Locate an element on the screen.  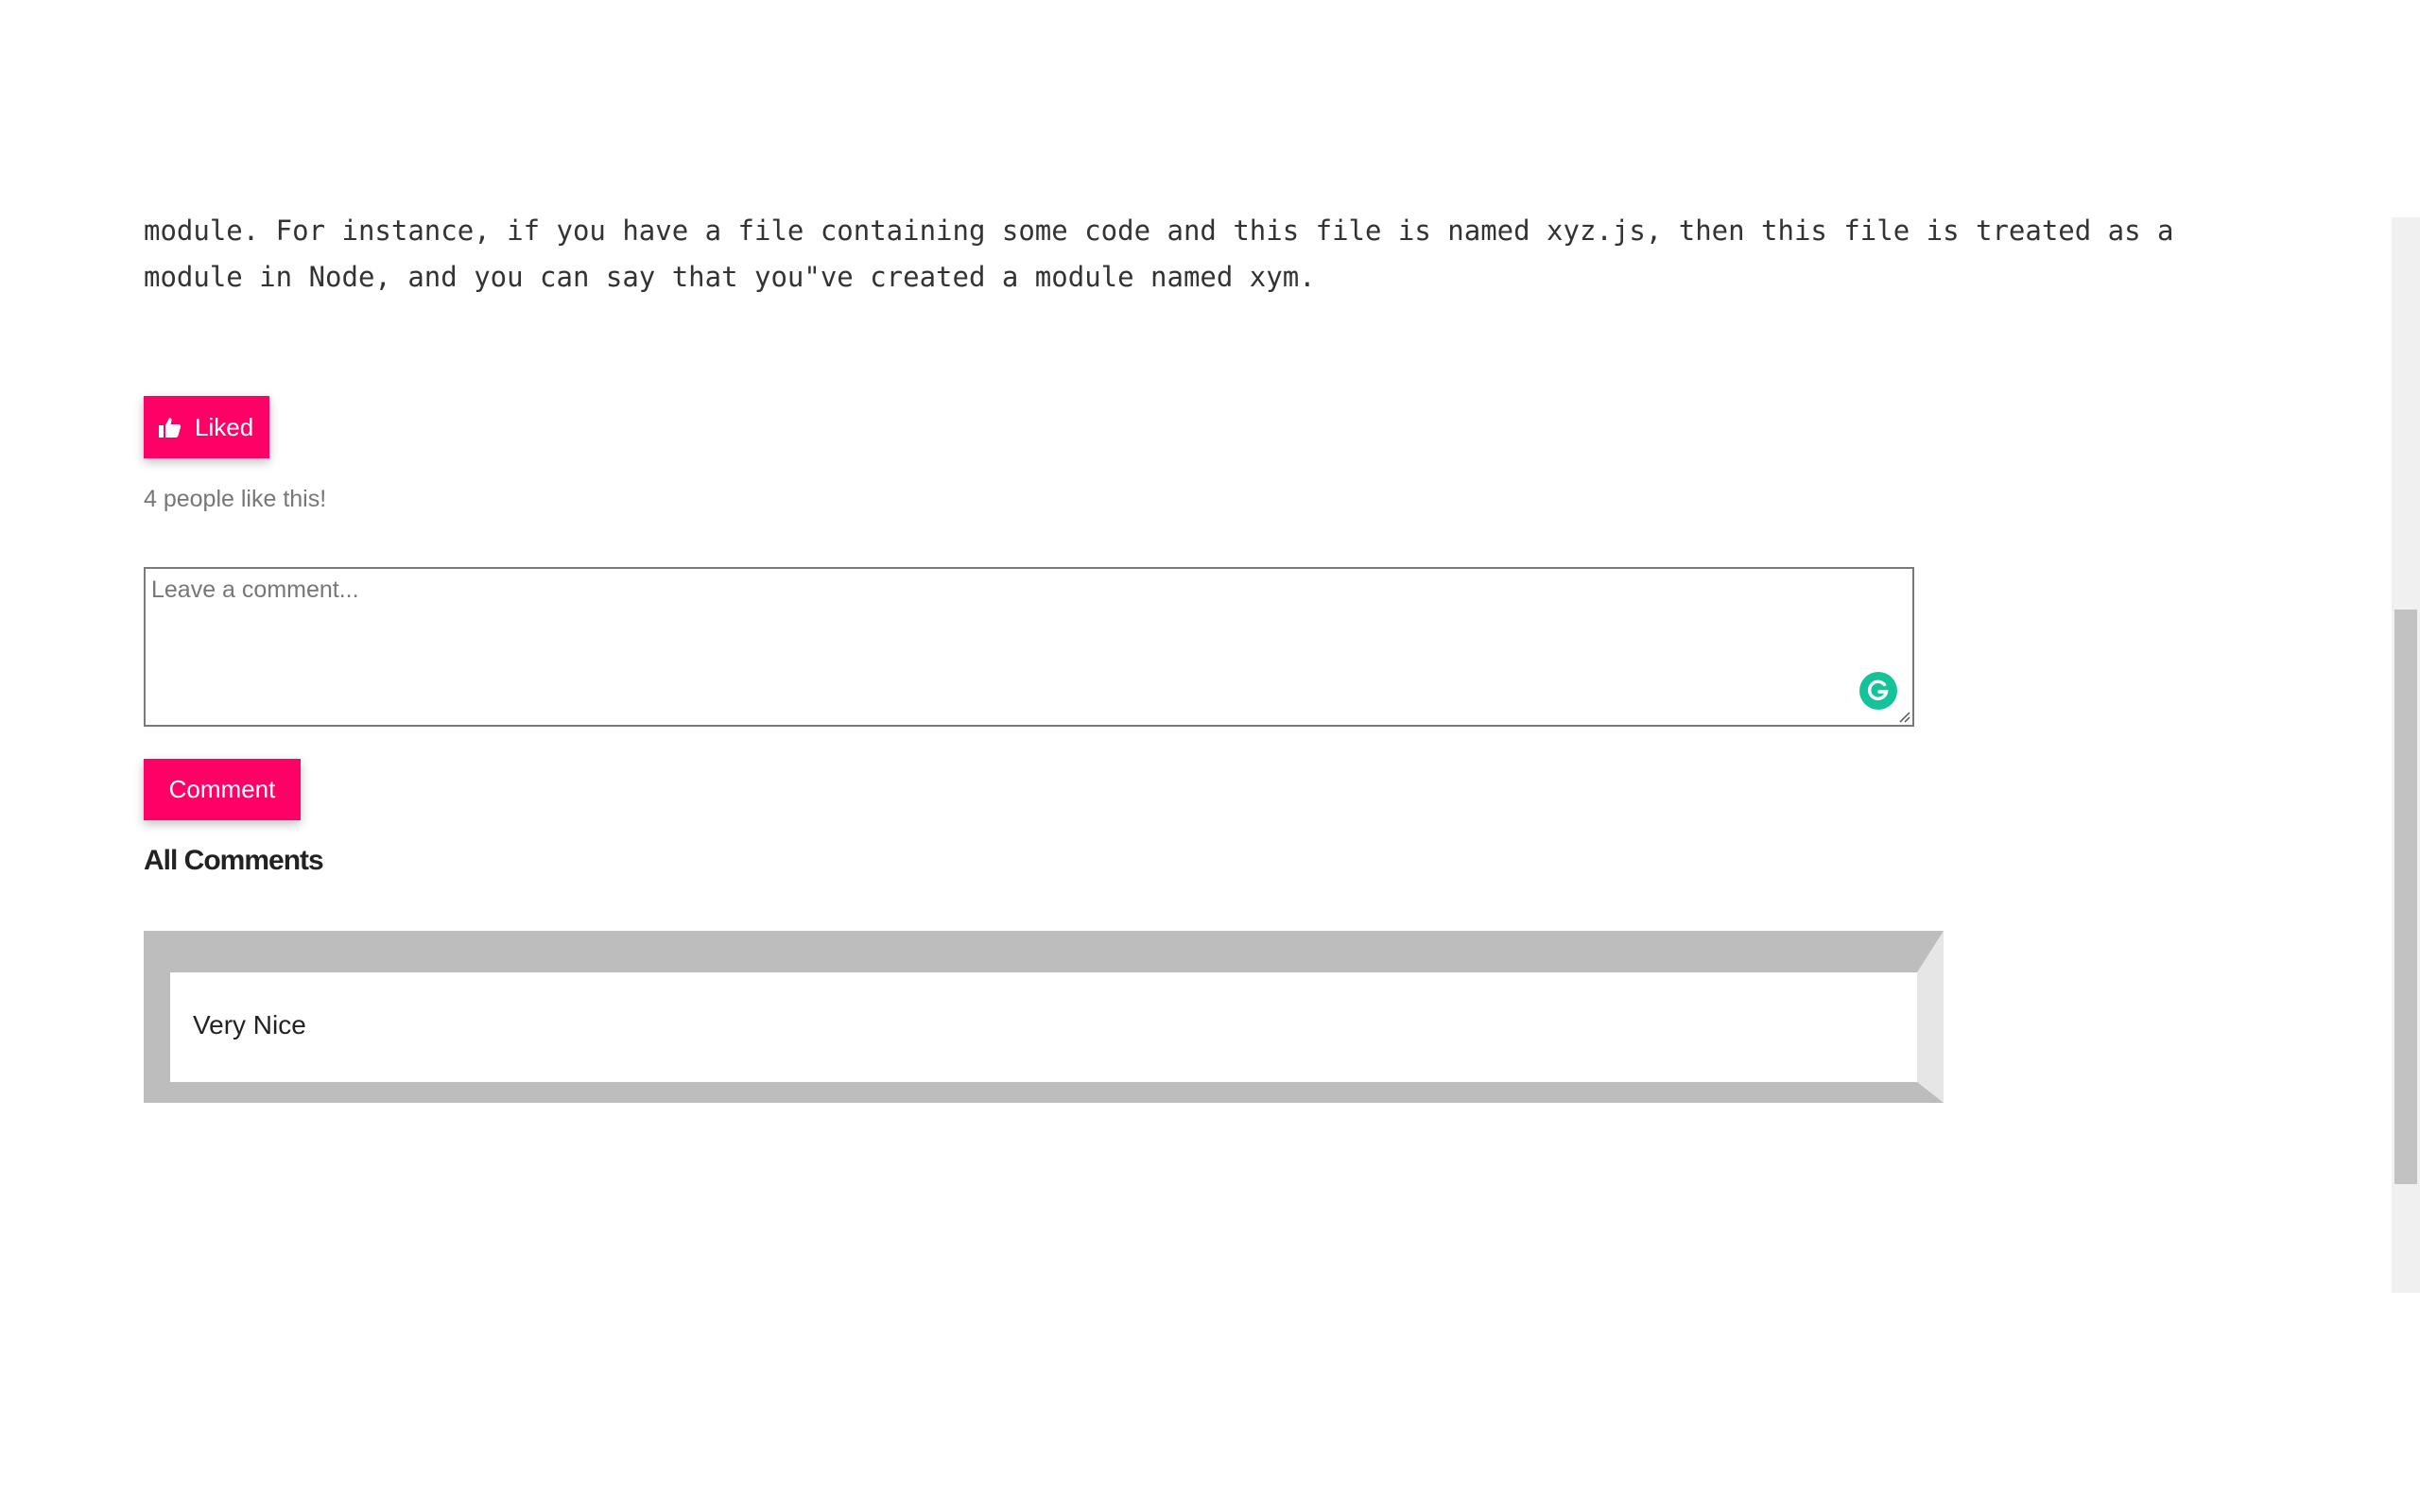
like-button-label: Liked is located at coordinates (225, 426).